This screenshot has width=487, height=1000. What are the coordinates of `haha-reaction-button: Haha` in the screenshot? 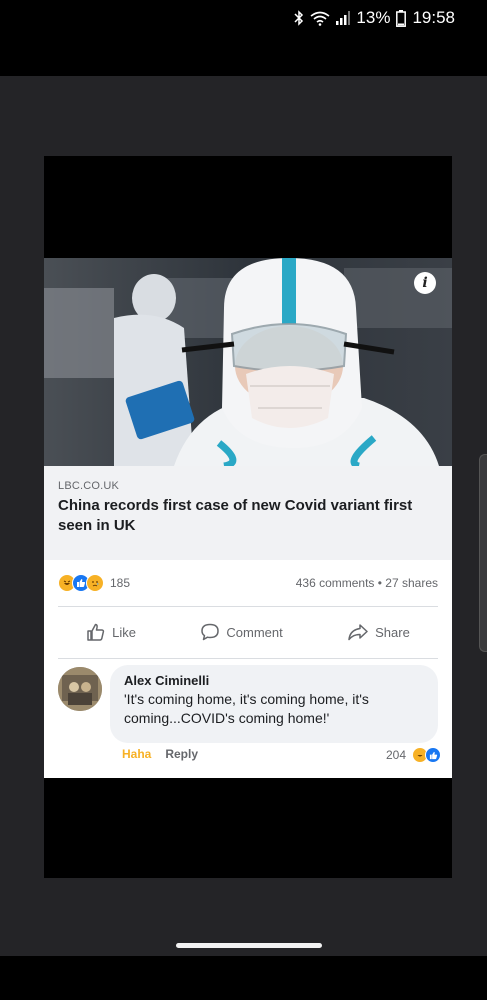 It's located at (136, 754).